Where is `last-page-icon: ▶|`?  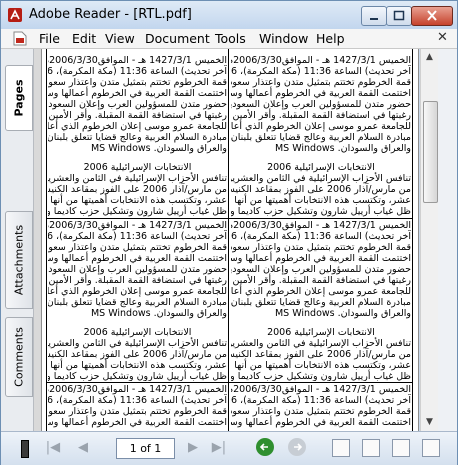 last-page-icon: ▶| is located at coordinates (219, 448).